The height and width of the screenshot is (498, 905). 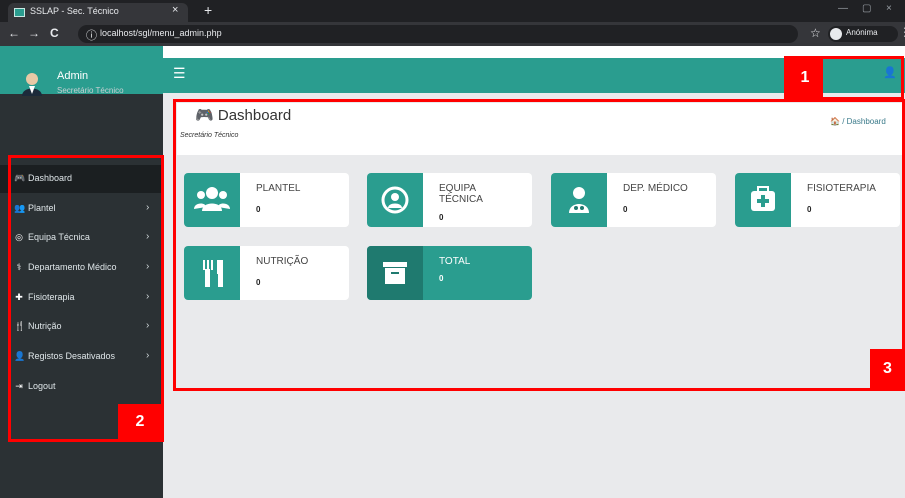 What do you see at coordinates (19, 12) in the screenshot?
I see `favicon-icon` at bounding box center [19, 12].